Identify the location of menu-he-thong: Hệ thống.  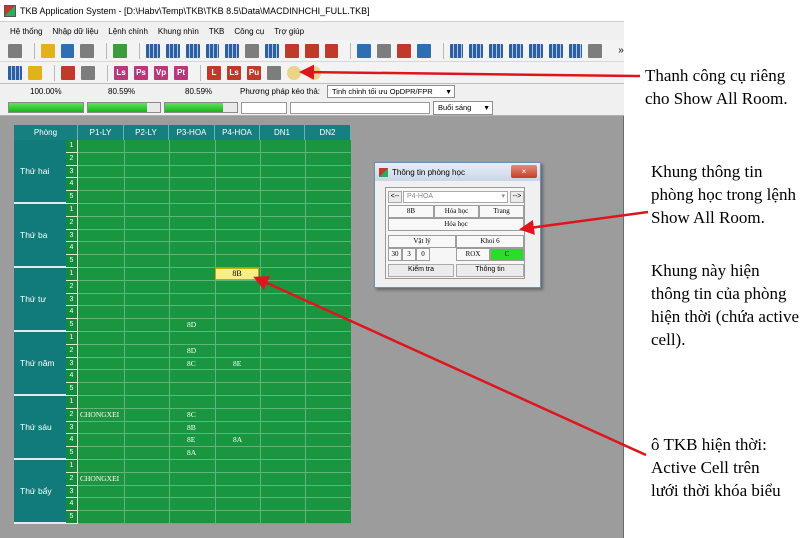
(26, 31).